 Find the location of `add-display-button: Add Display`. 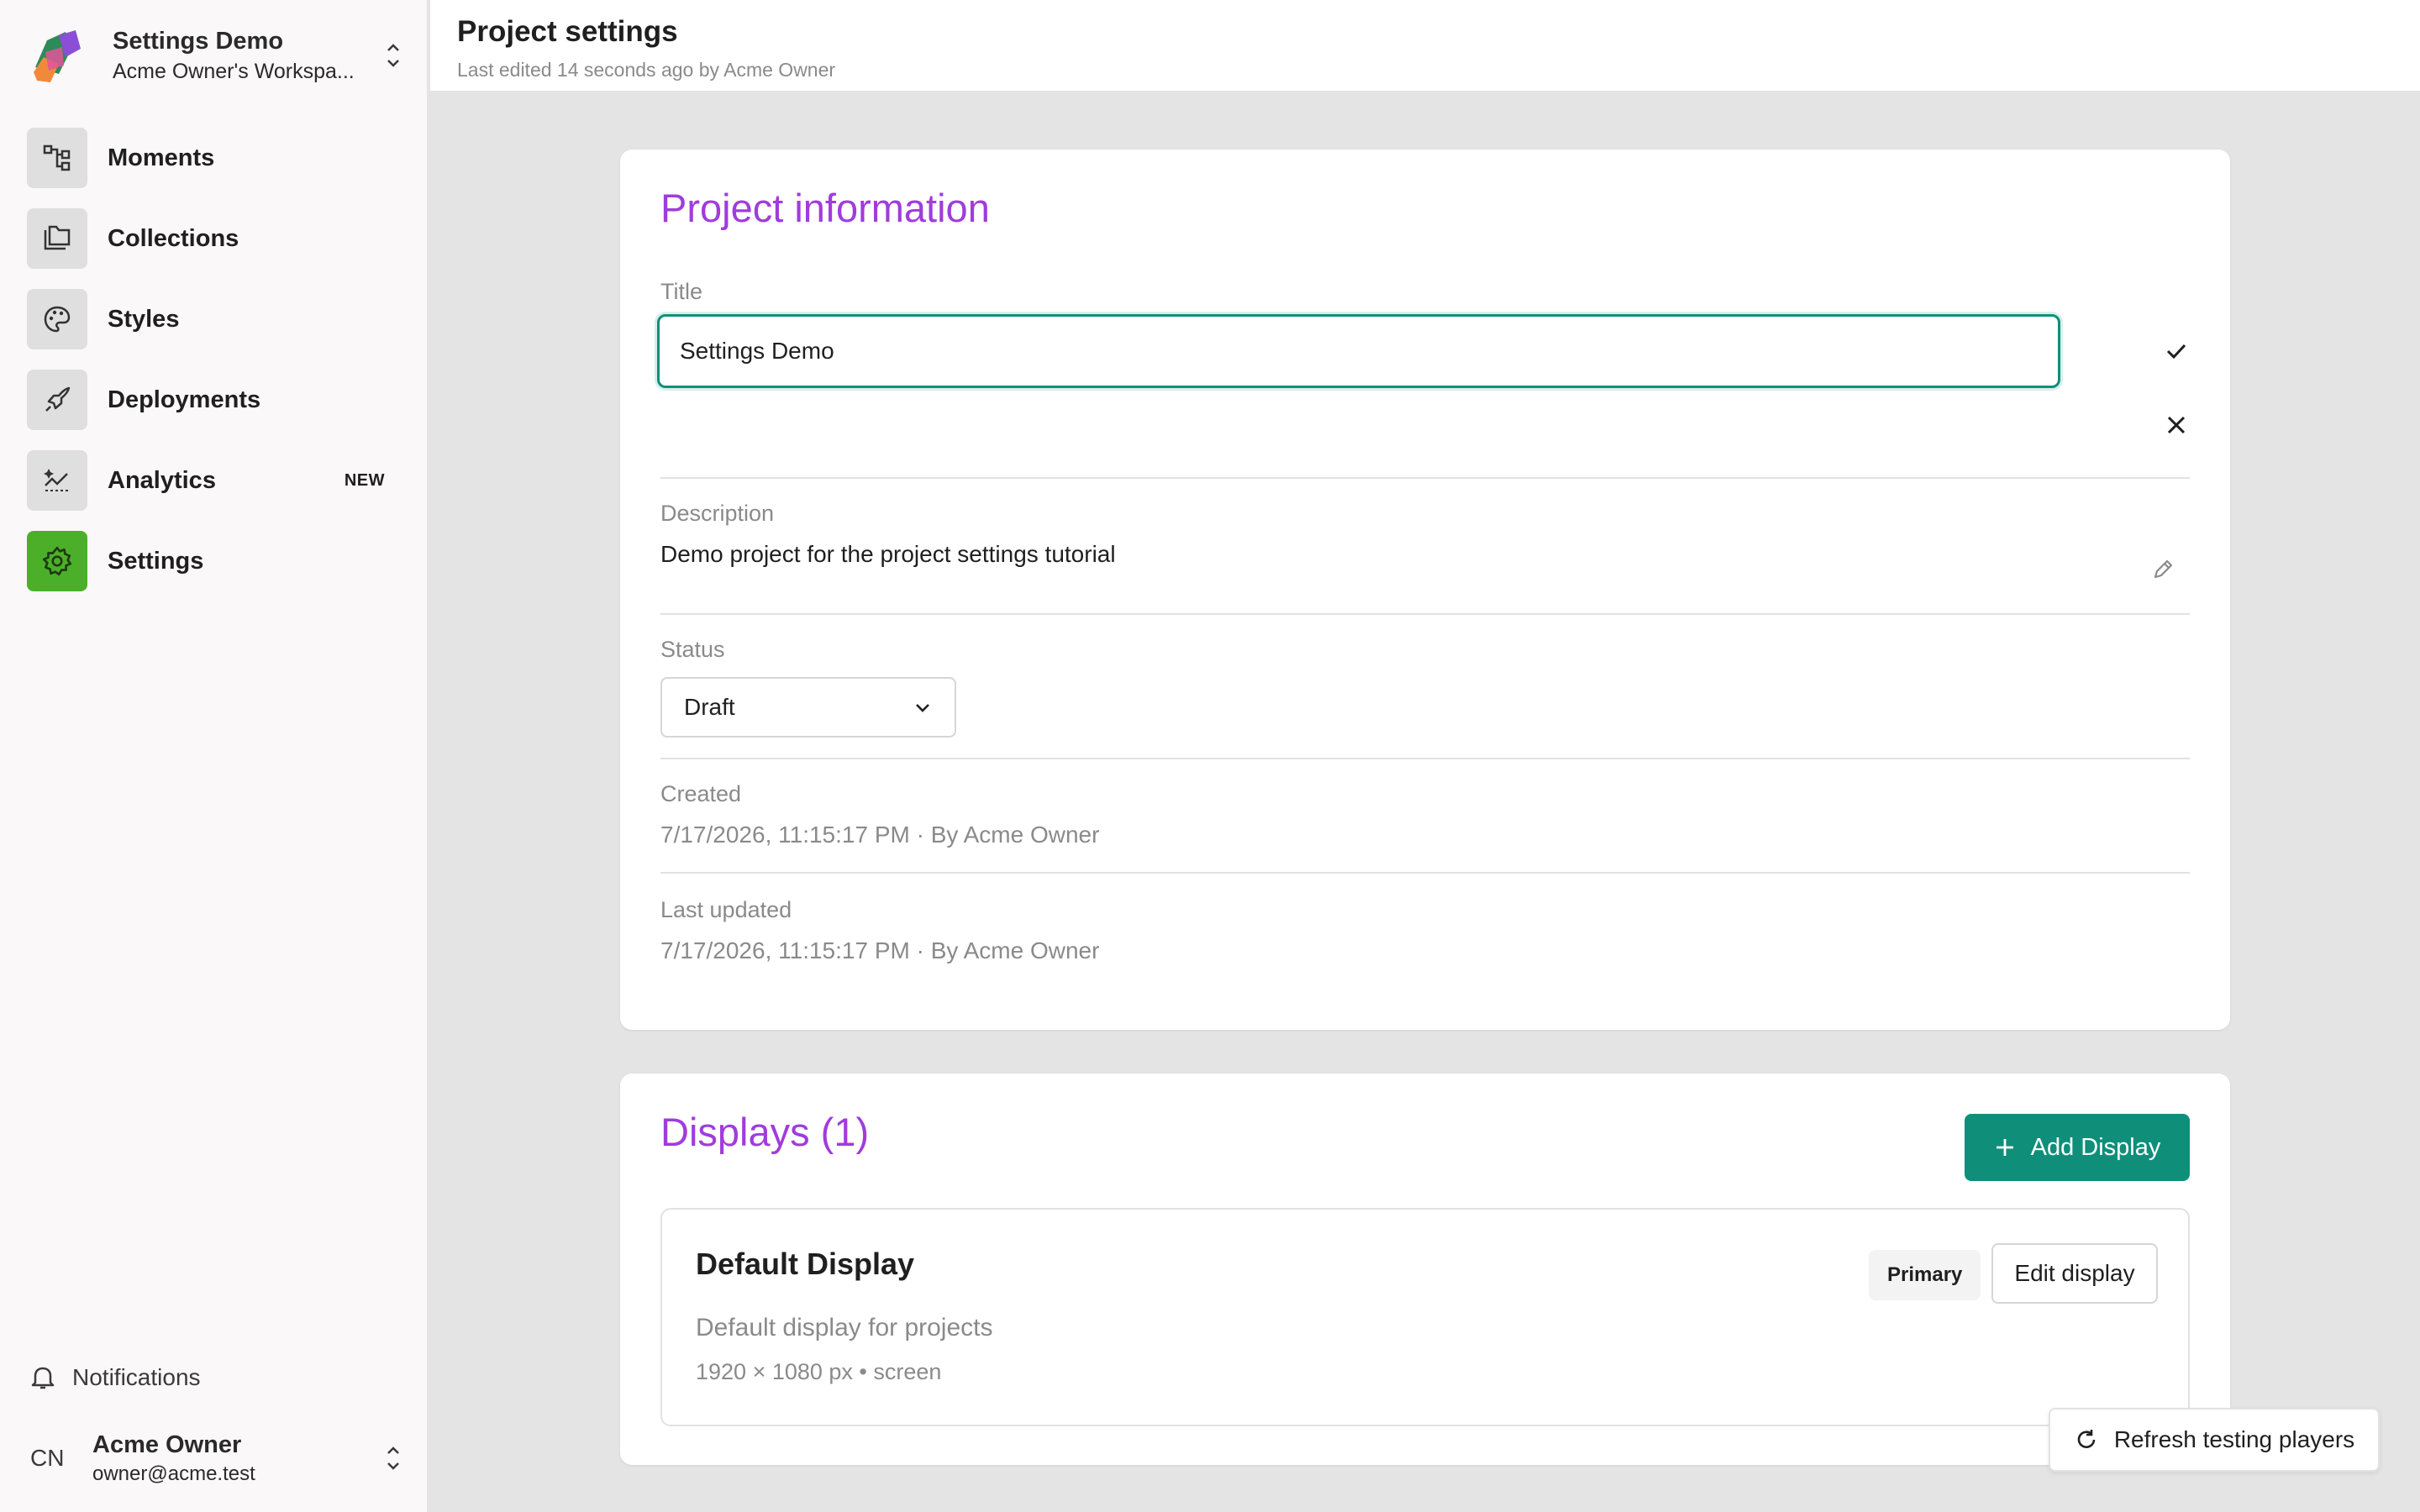

add-display-button: Add Display is located at coordinates (2077, 1147).